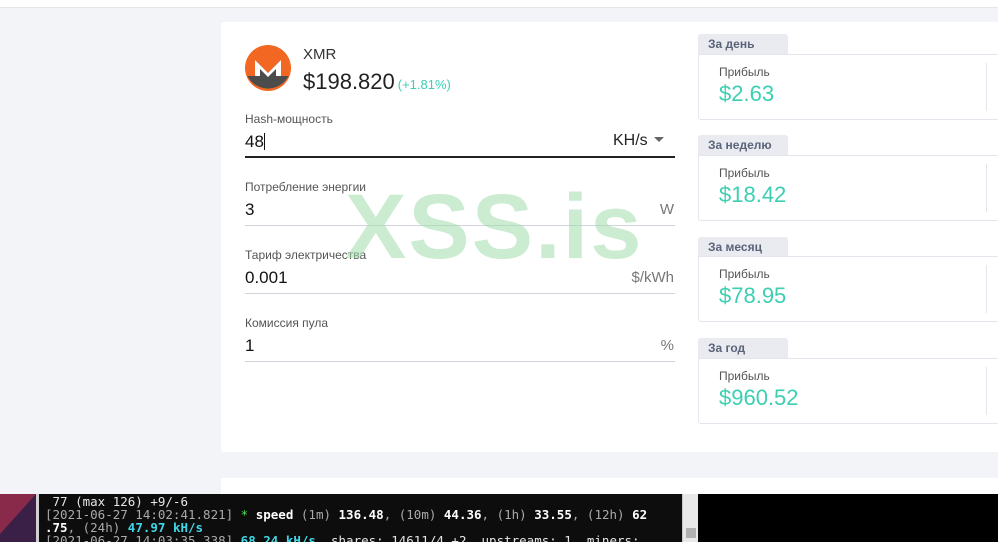 This screenshot has width=998, height=542. What do you see at coordinates (743, 247) in the screenshot?
I see `period-tab-month: За месяц` at bounding box center [743, 247].